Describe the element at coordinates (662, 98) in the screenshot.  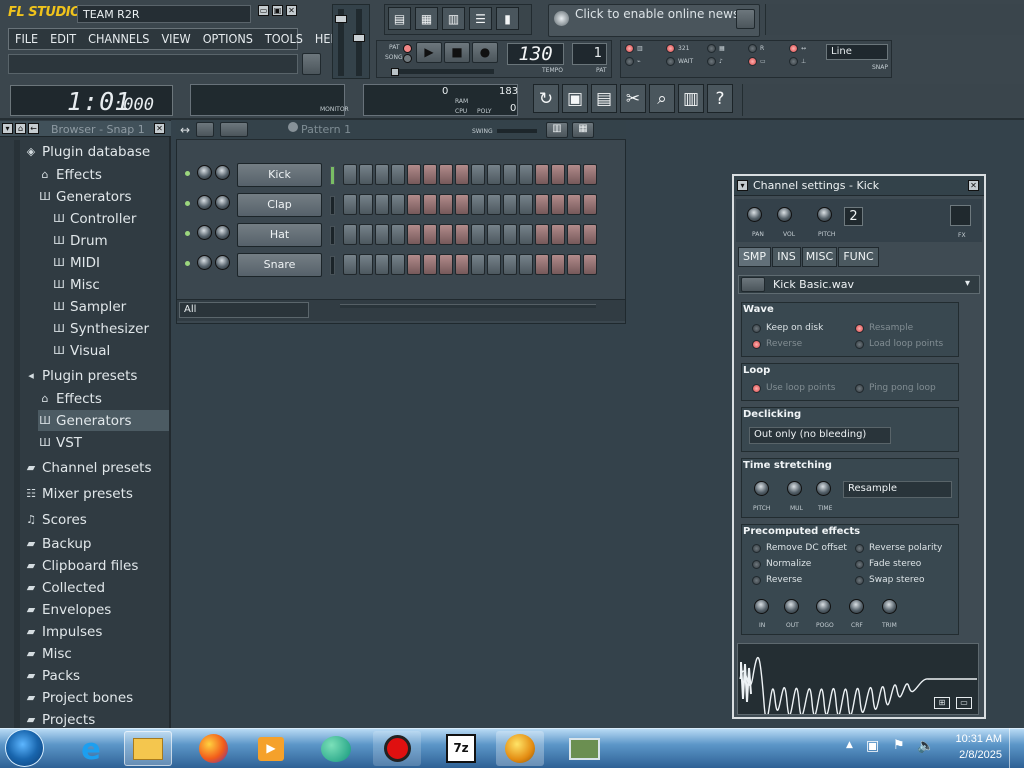
I see `zoom-icon: ⌕` at that location.